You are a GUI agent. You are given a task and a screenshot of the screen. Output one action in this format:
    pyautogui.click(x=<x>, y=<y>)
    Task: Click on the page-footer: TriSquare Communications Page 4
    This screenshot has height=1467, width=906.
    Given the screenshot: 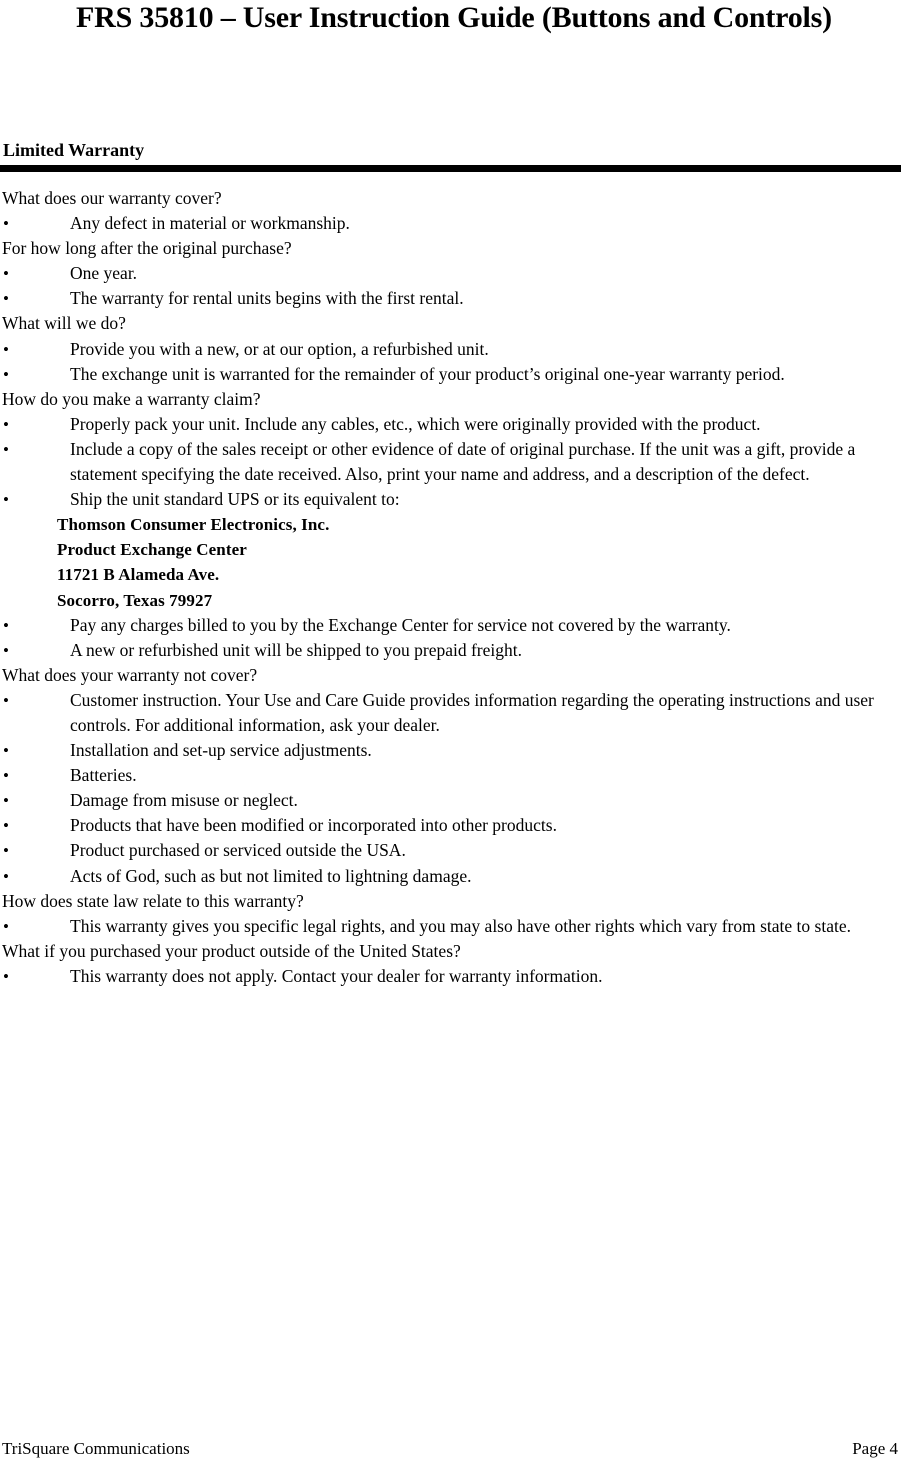 What is the action you would take?
    pyautogui.click(x=453, y=1449)
    